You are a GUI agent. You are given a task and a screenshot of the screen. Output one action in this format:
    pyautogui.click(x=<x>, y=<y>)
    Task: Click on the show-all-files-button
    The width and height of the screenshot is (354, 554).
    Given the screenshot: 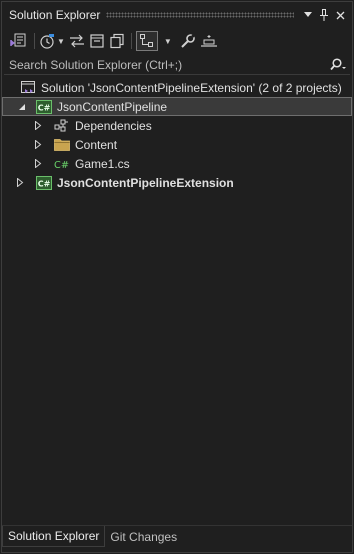 What is the action you would take?
    pyautogui.click(x=117, y=41)
    